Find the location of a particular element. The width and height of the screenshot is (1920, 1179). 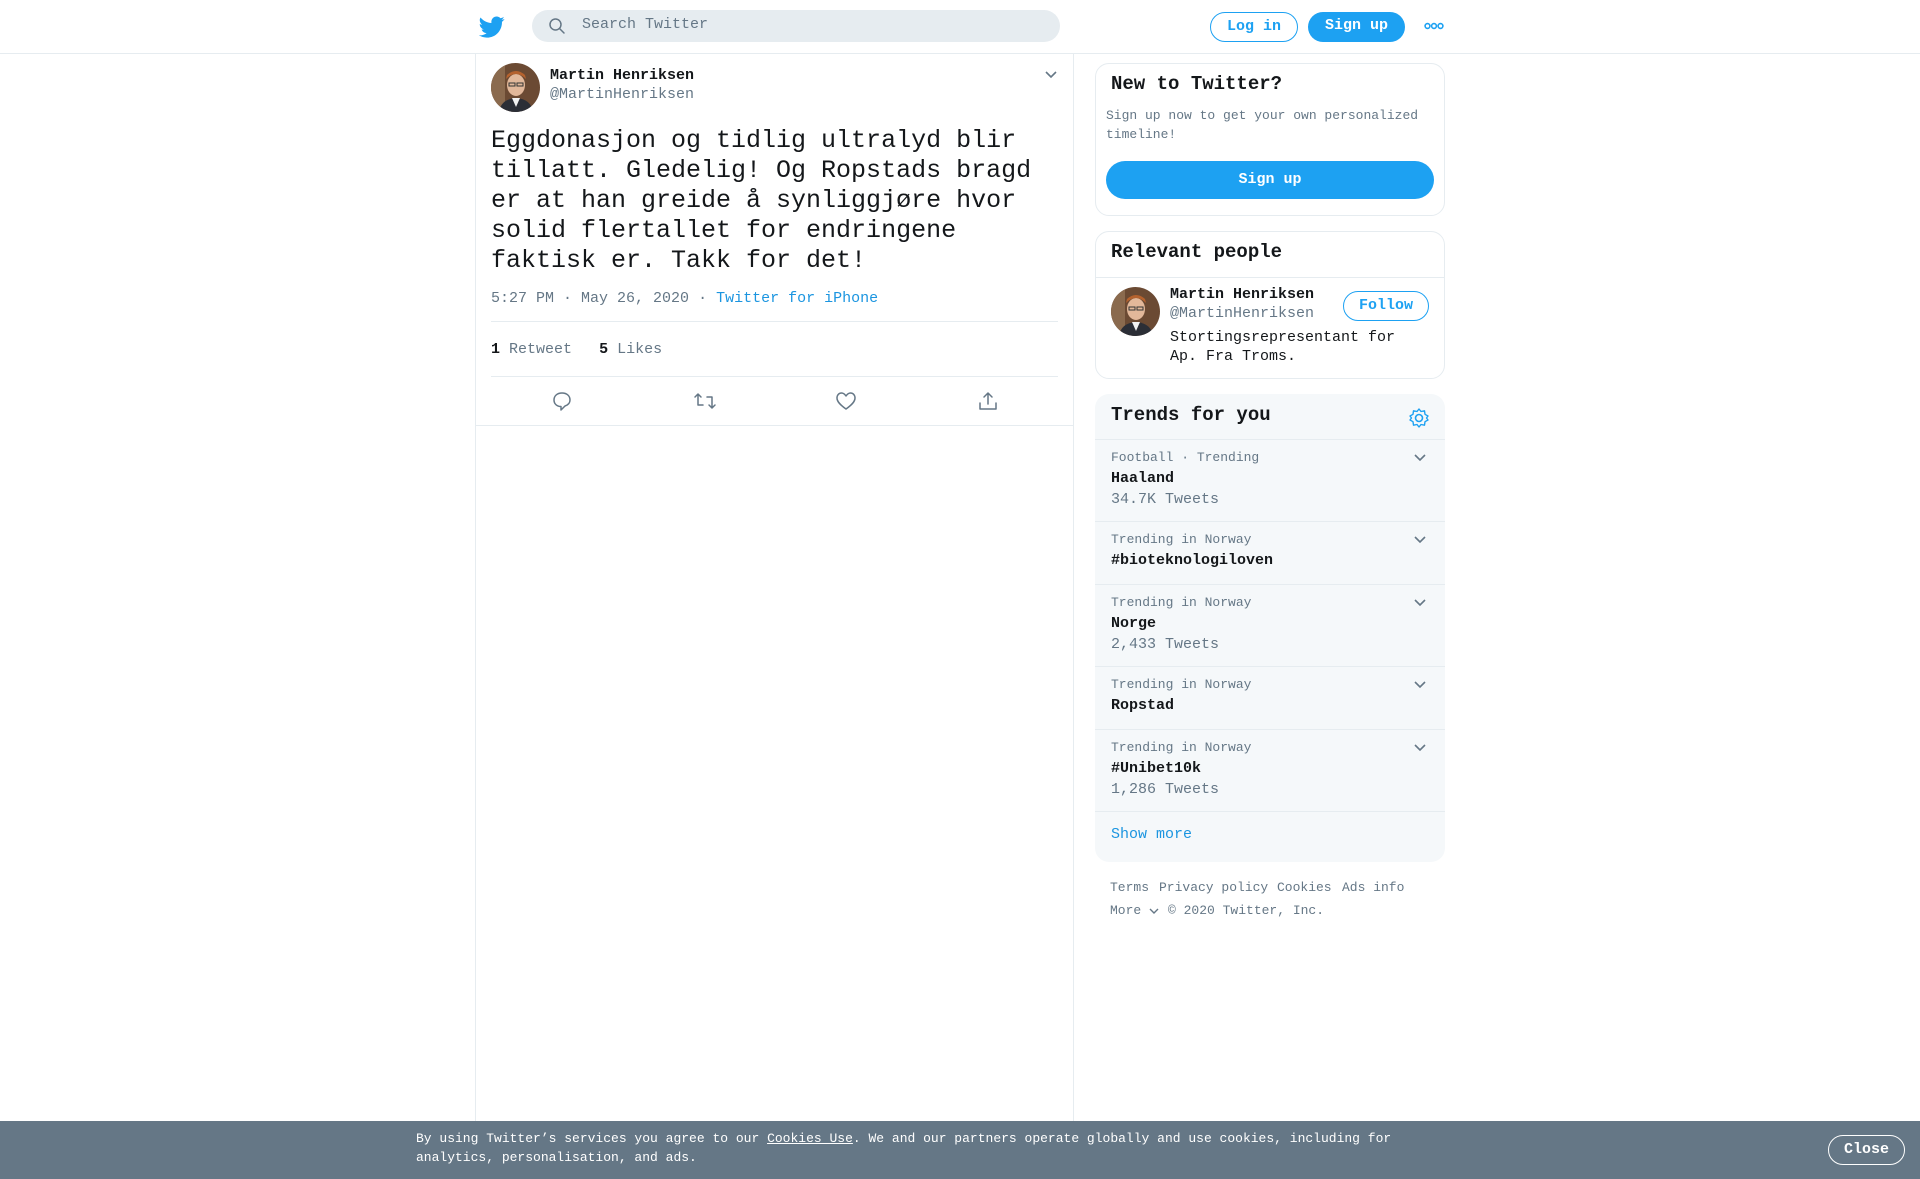

footer-more-link: More is located at coordinates (1134, 910).